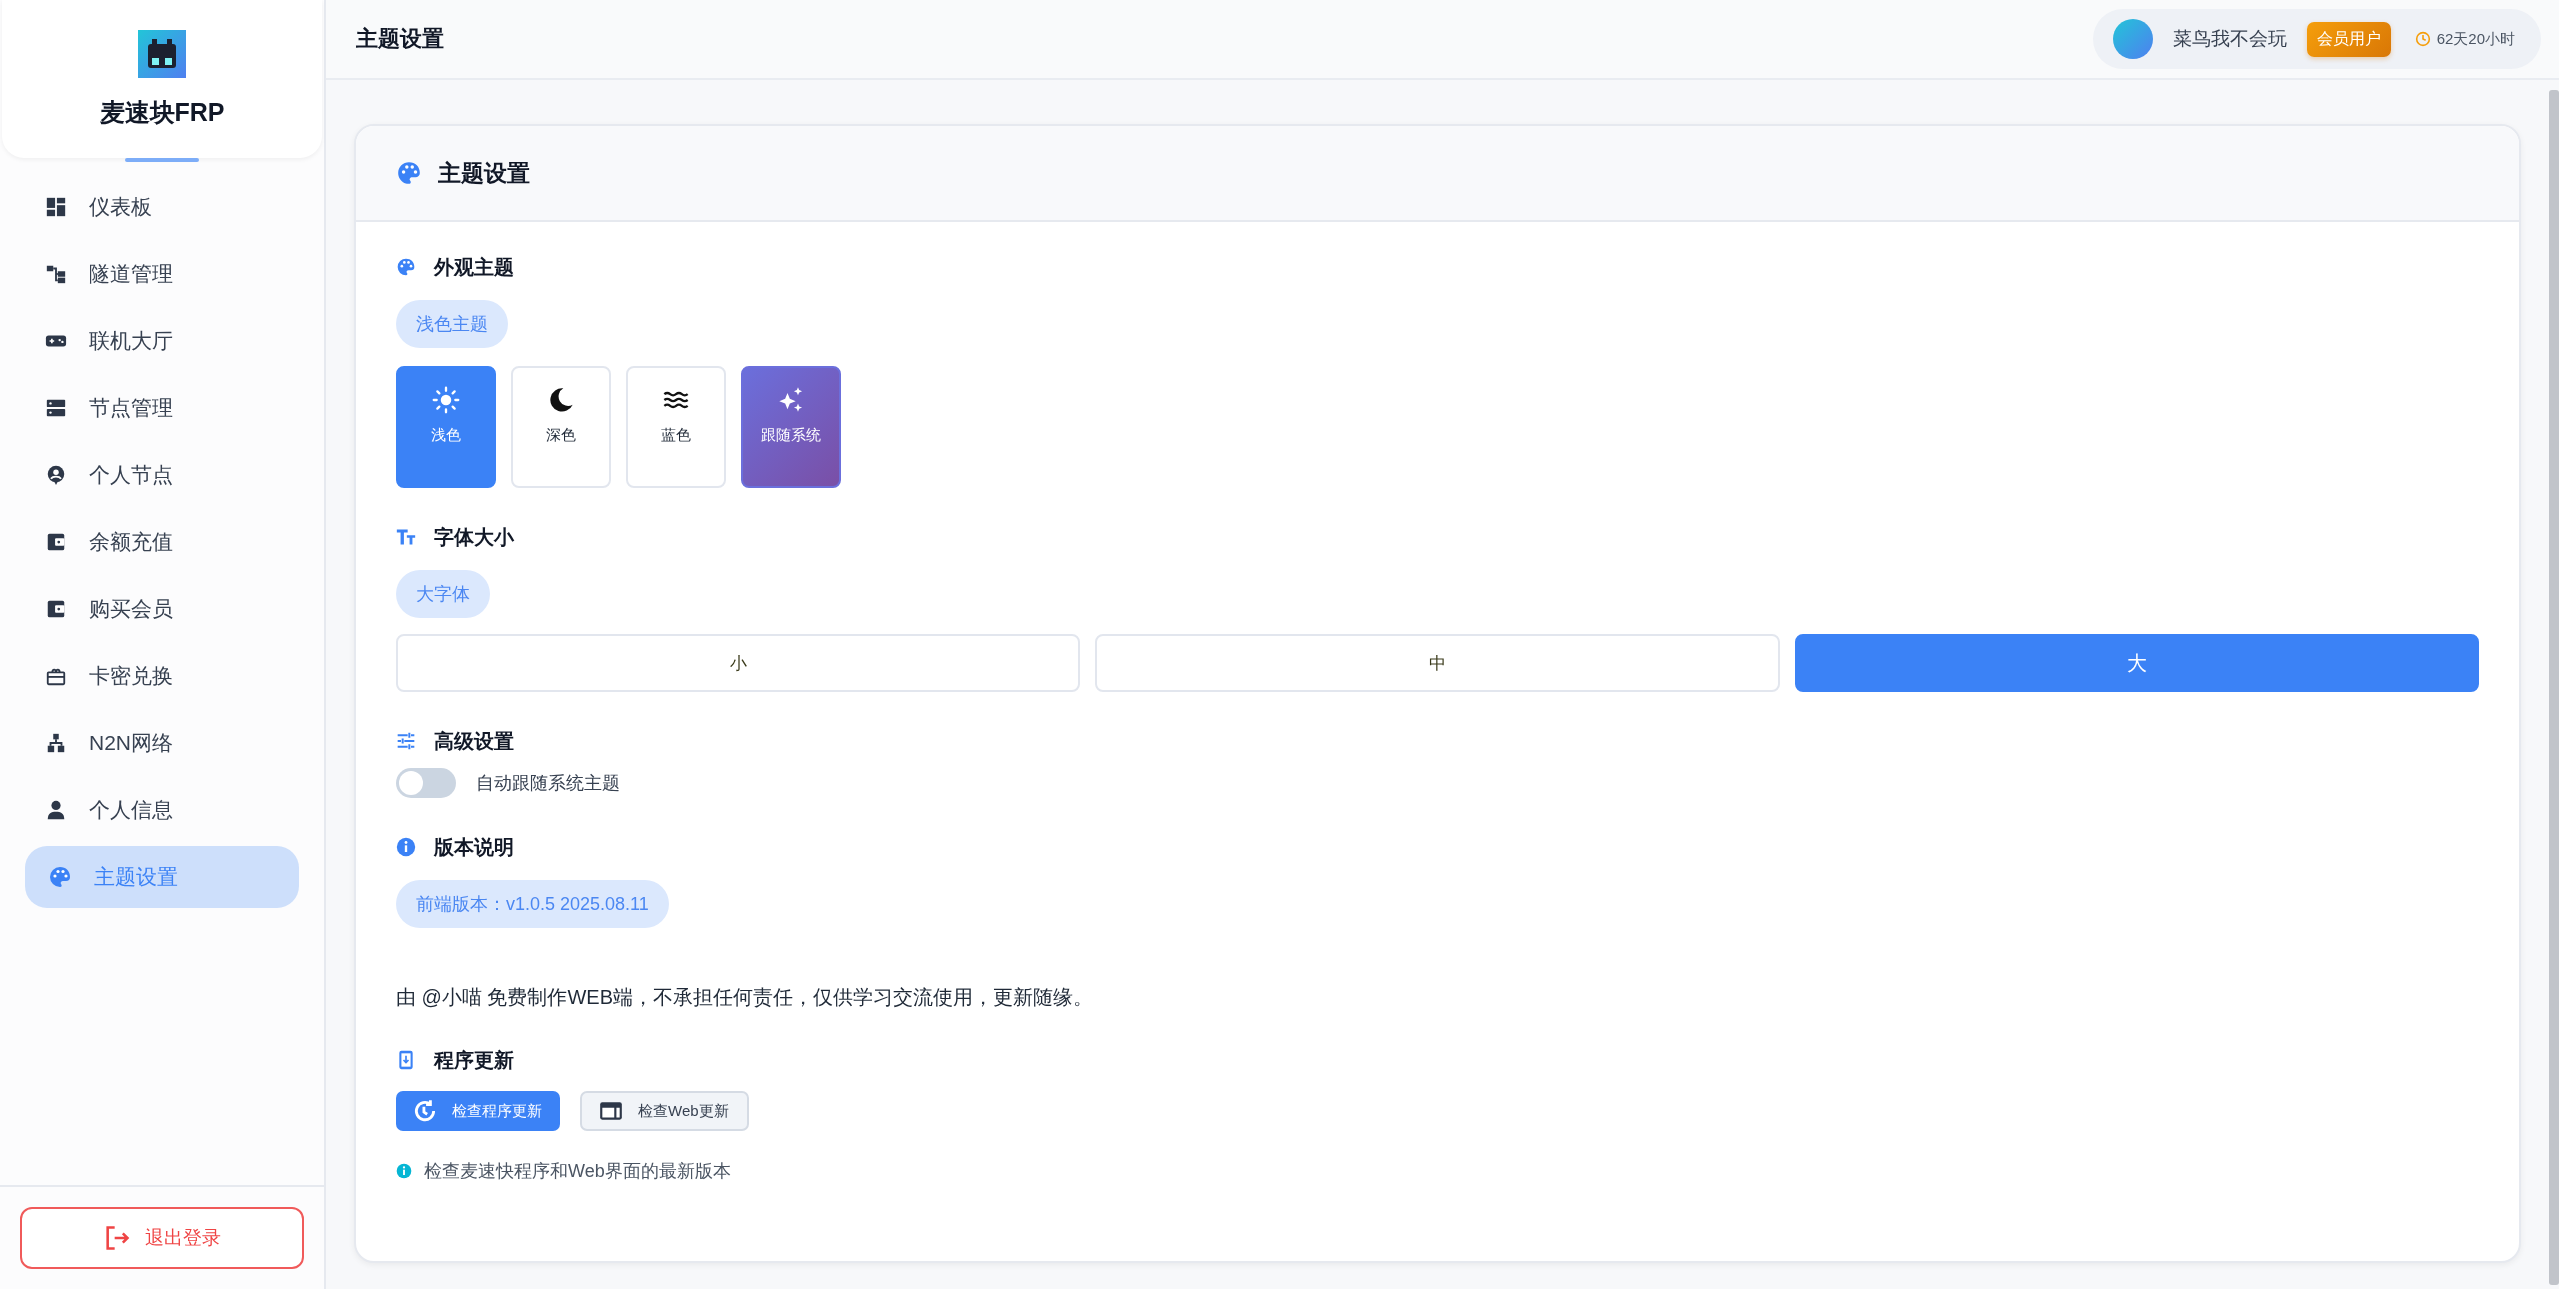 The width and height of the screenshot is (2559, 1289). What do you see at coordinates (561, 427) in the screenshot?
I see `theme-option: 深色` at bounding box center [561, 427].